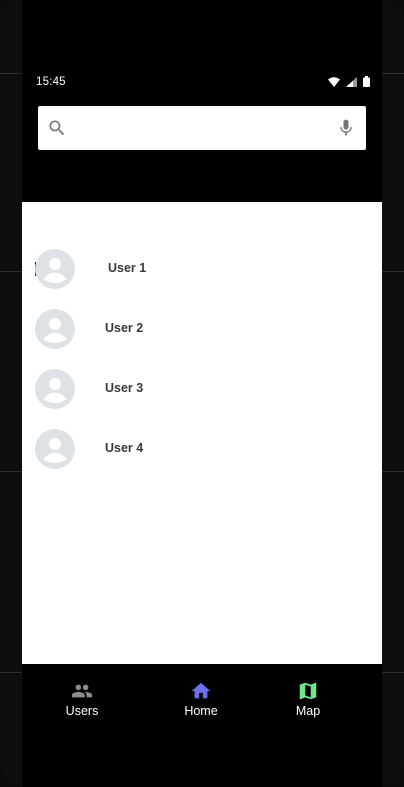  What do you see at coordinates (202, 83) in the screenshot?
I see `status-bar: 15:45` at bounding box center [202, 83].